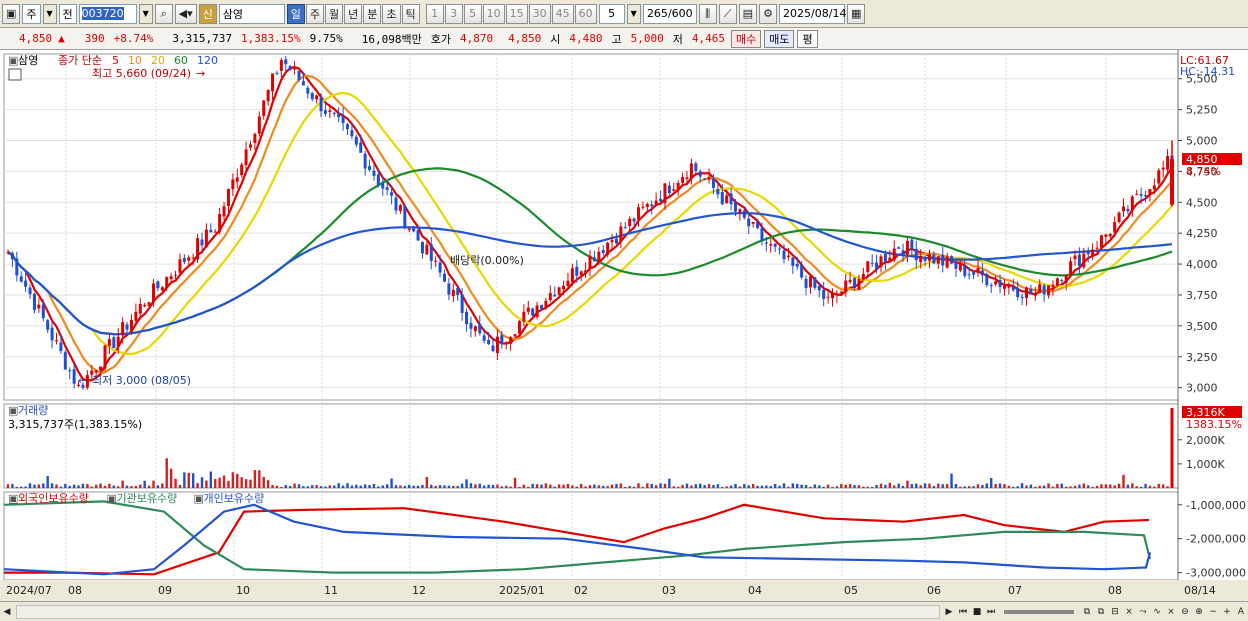  What do you see at coordinates (1143, 612) in the screenshot?
I see `trend-icon: ⤳` at bounding box center [1143, 612].